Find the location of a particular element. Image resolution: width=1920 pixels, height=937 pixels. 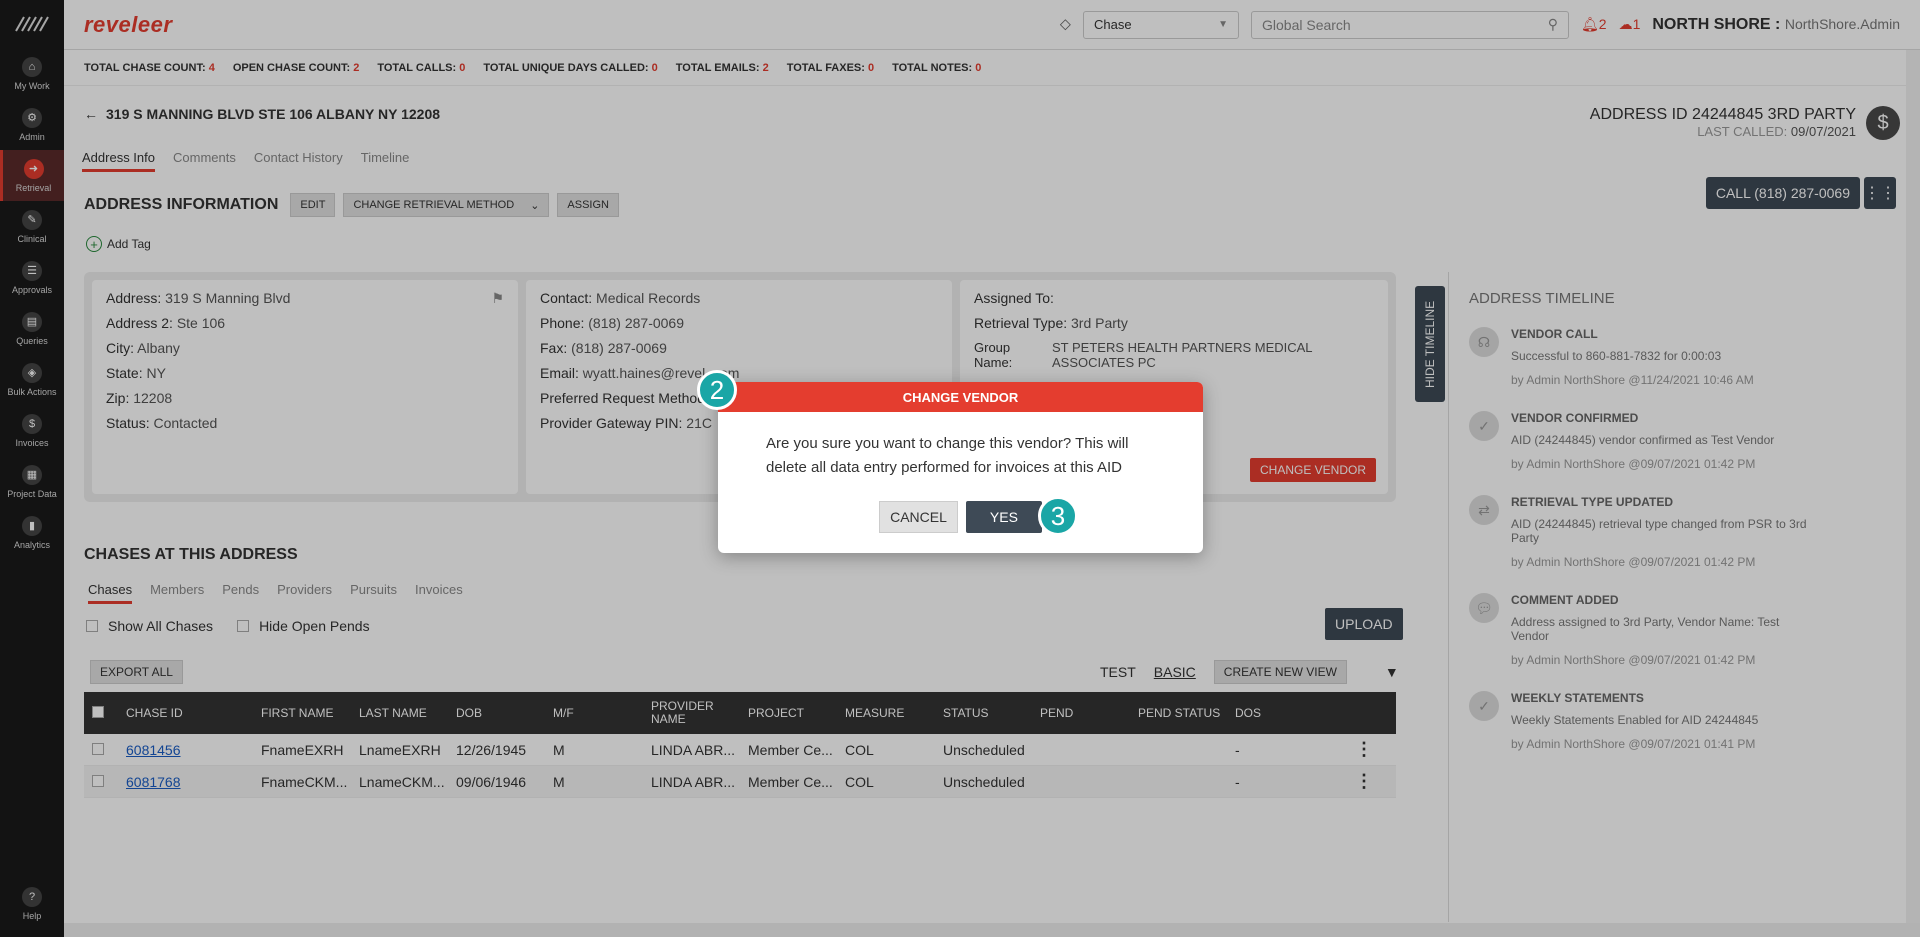

dialog-actions: CANCEL YES is located at coordinates (960, 517).